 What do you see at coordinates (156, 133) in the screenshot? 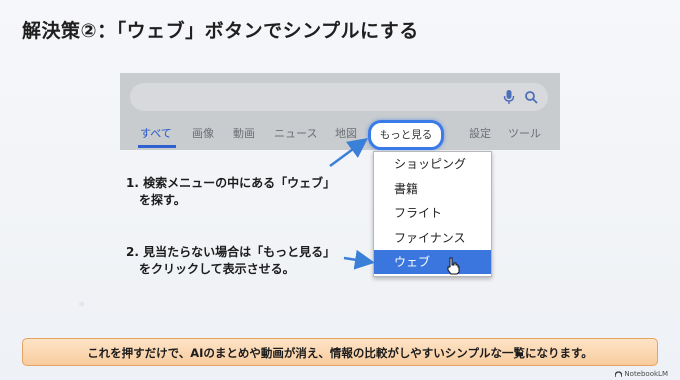
I see `tab-all: すべて` at bounding box center [156, 133].